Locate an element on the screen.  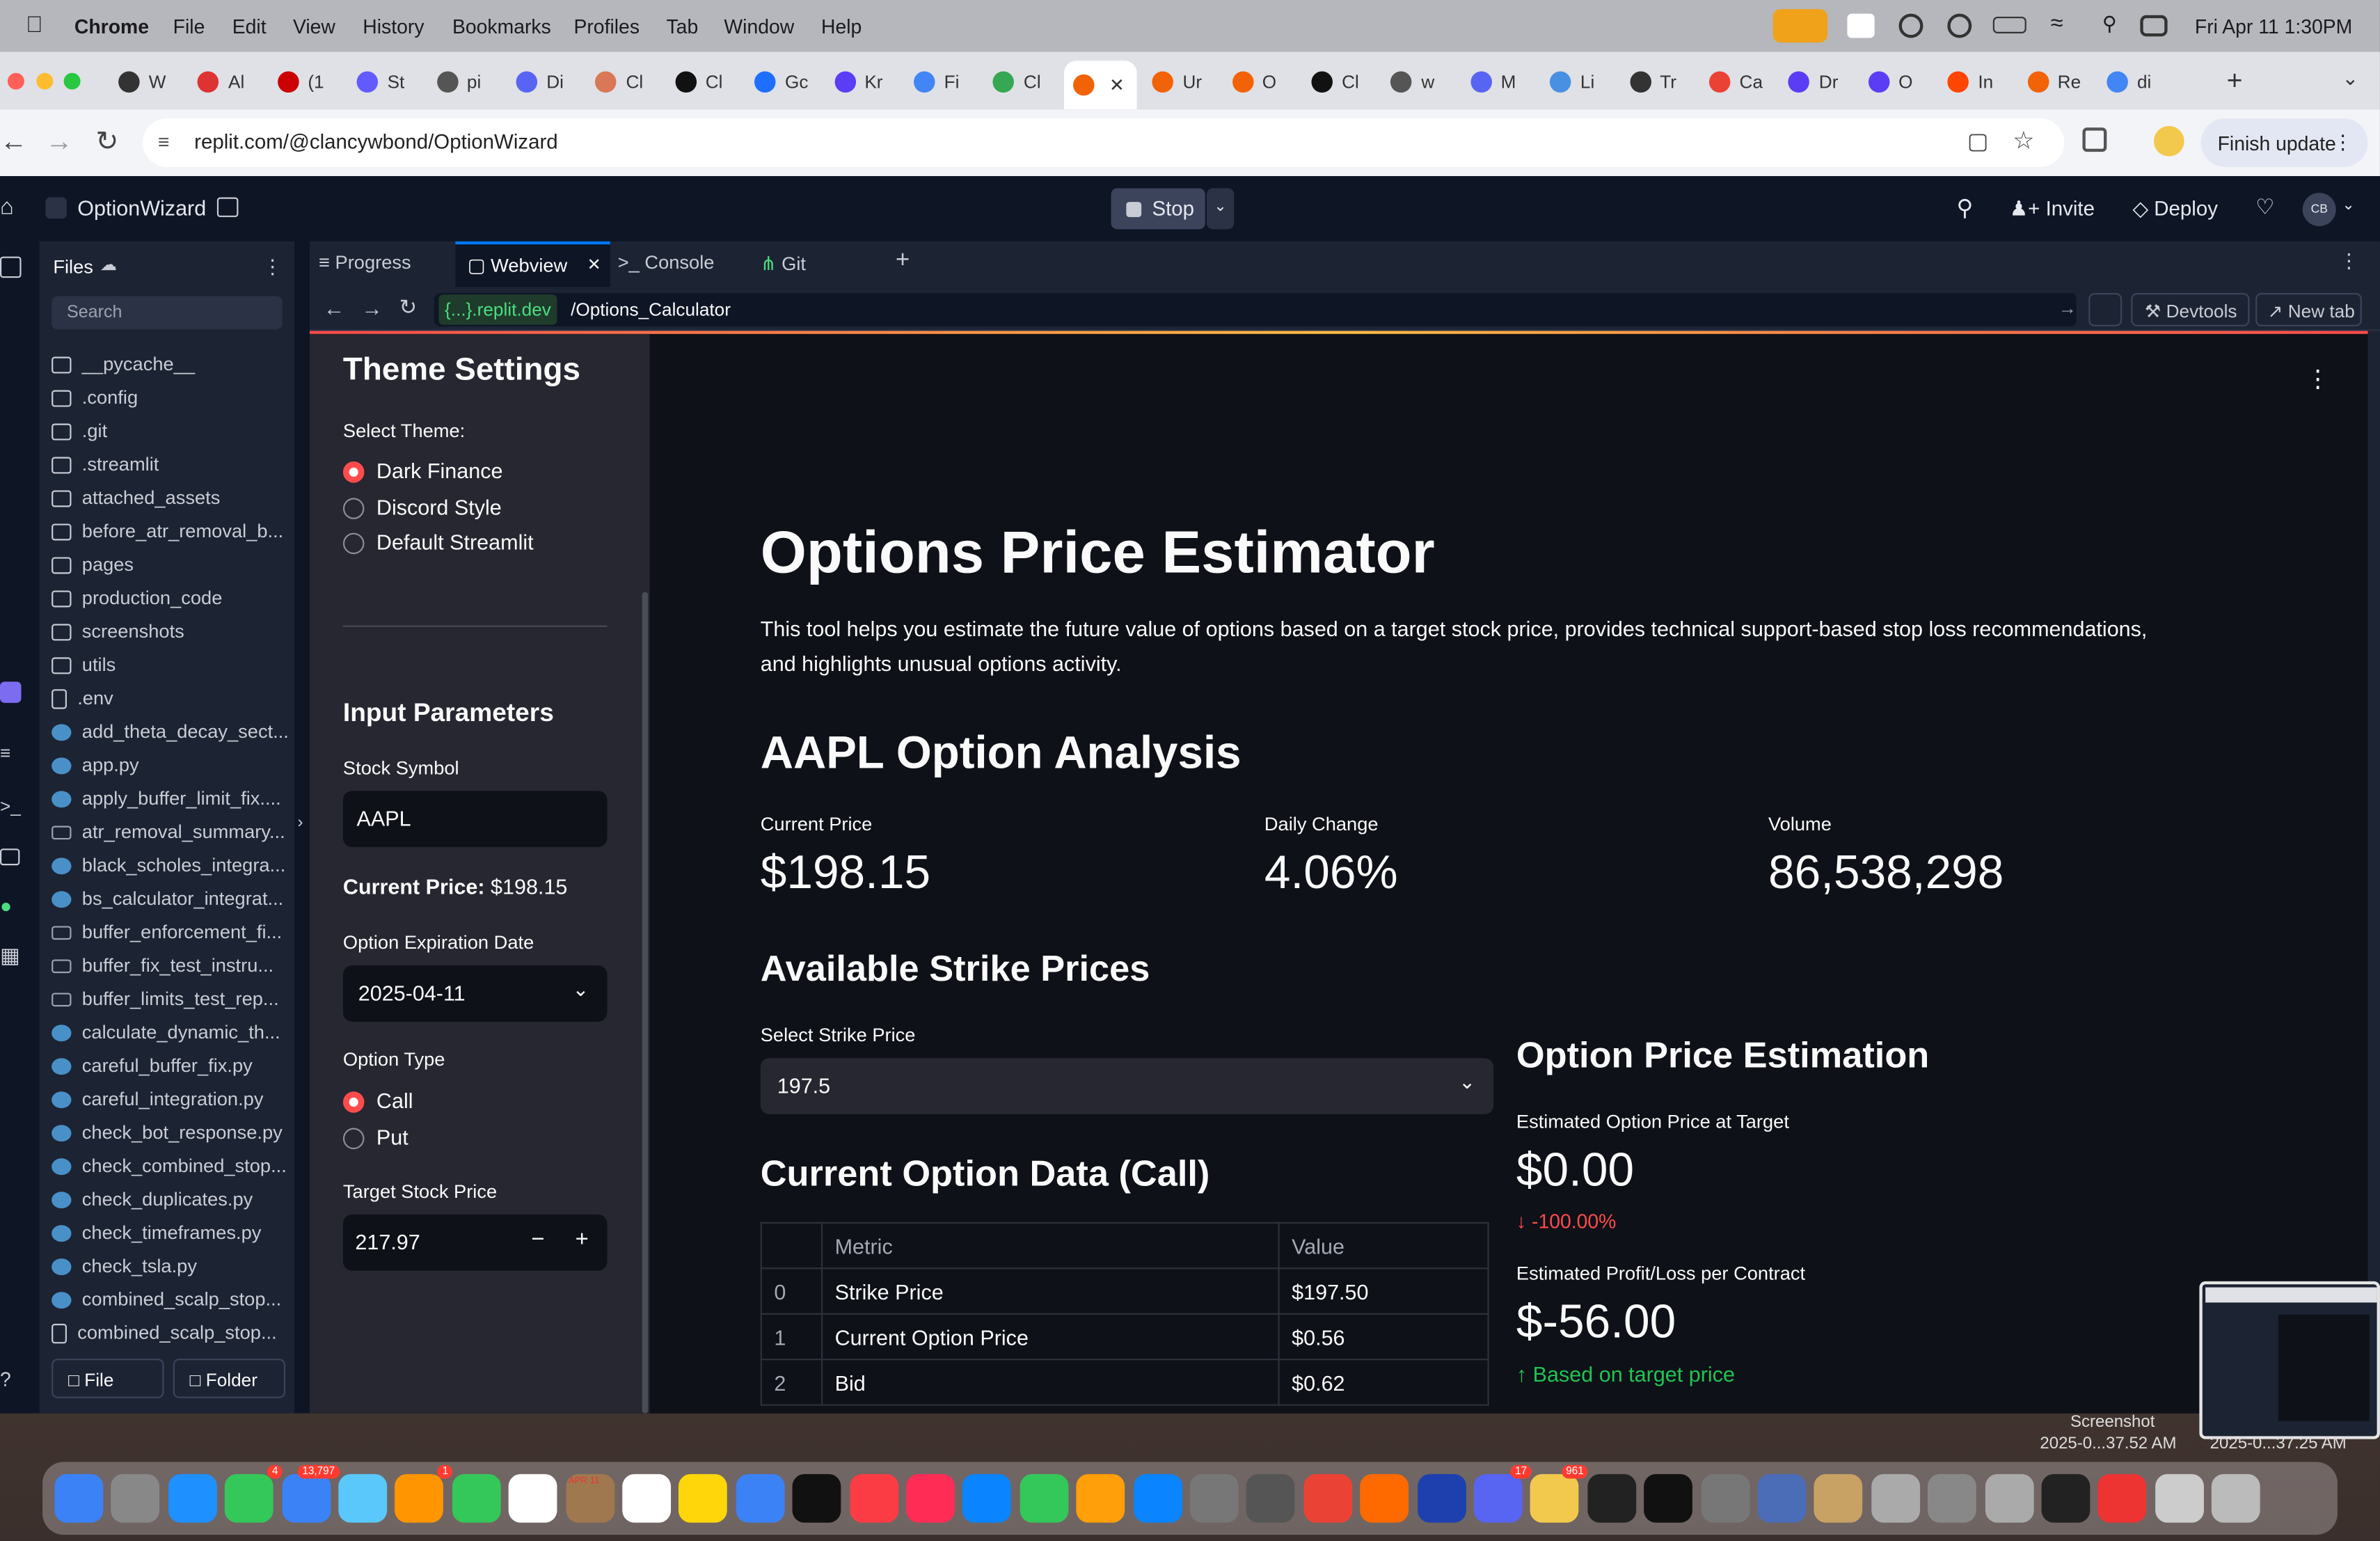
file-tree-item: screenshots is located at coordinates (172, 631).